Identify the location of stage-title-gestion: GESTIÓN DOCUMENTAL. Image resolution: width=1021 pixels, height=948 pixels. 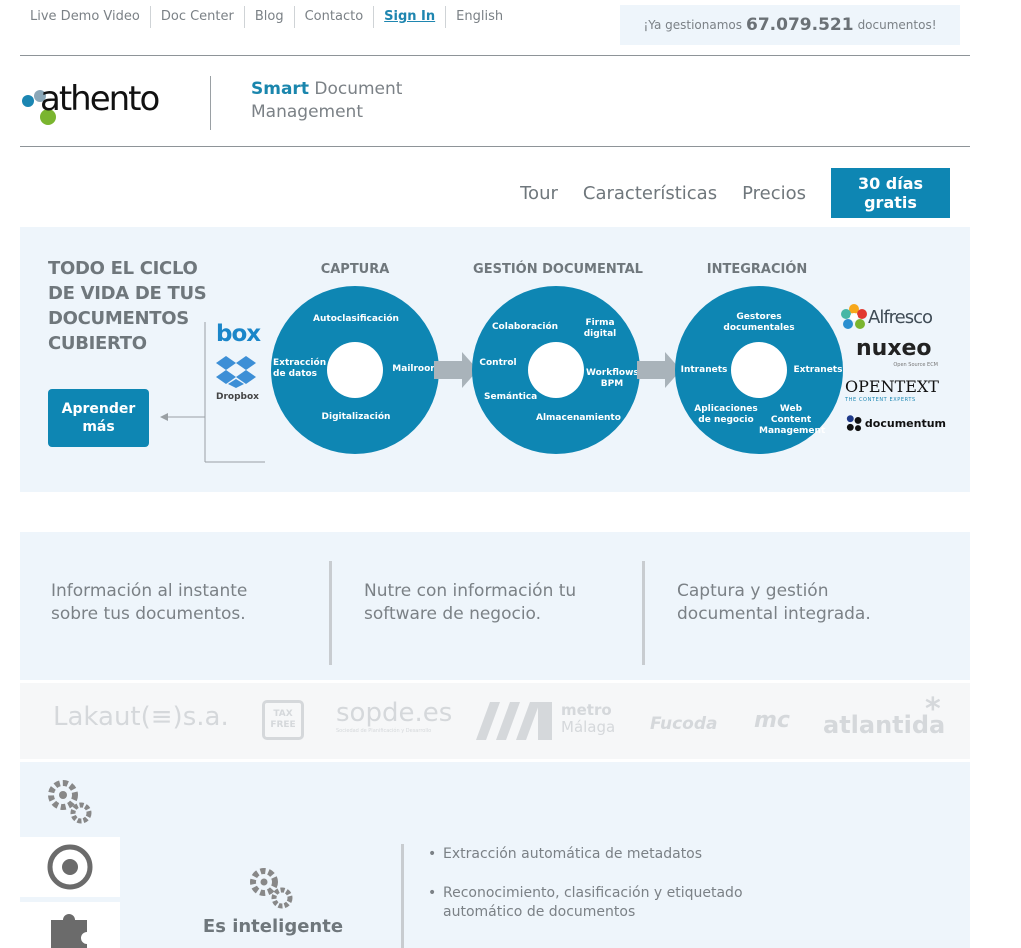
(558, 269).